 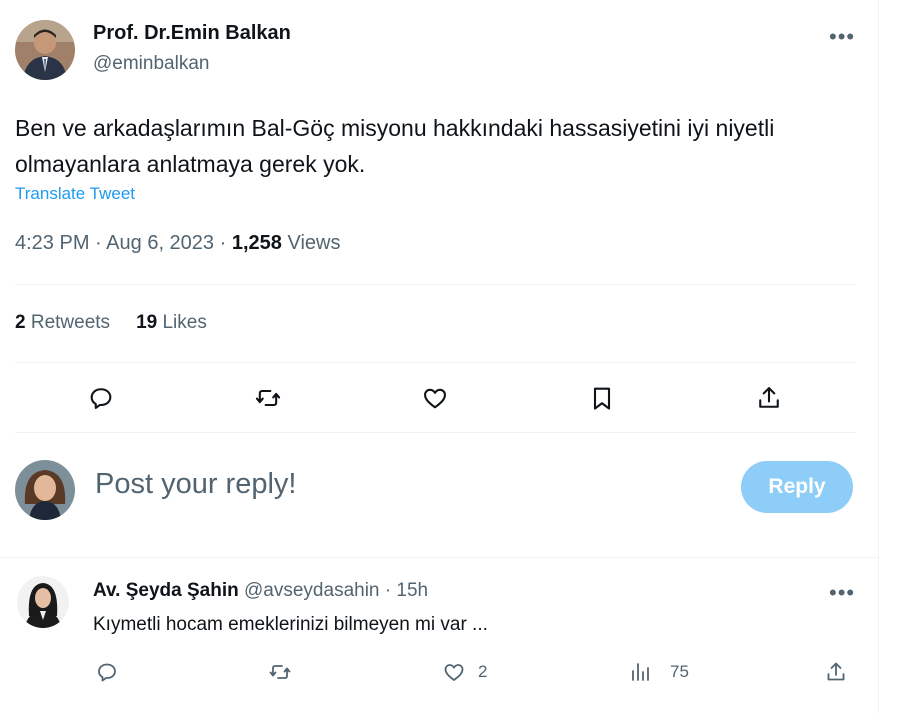 I want to click on current-user-avatar, so click(x=45, y=490).